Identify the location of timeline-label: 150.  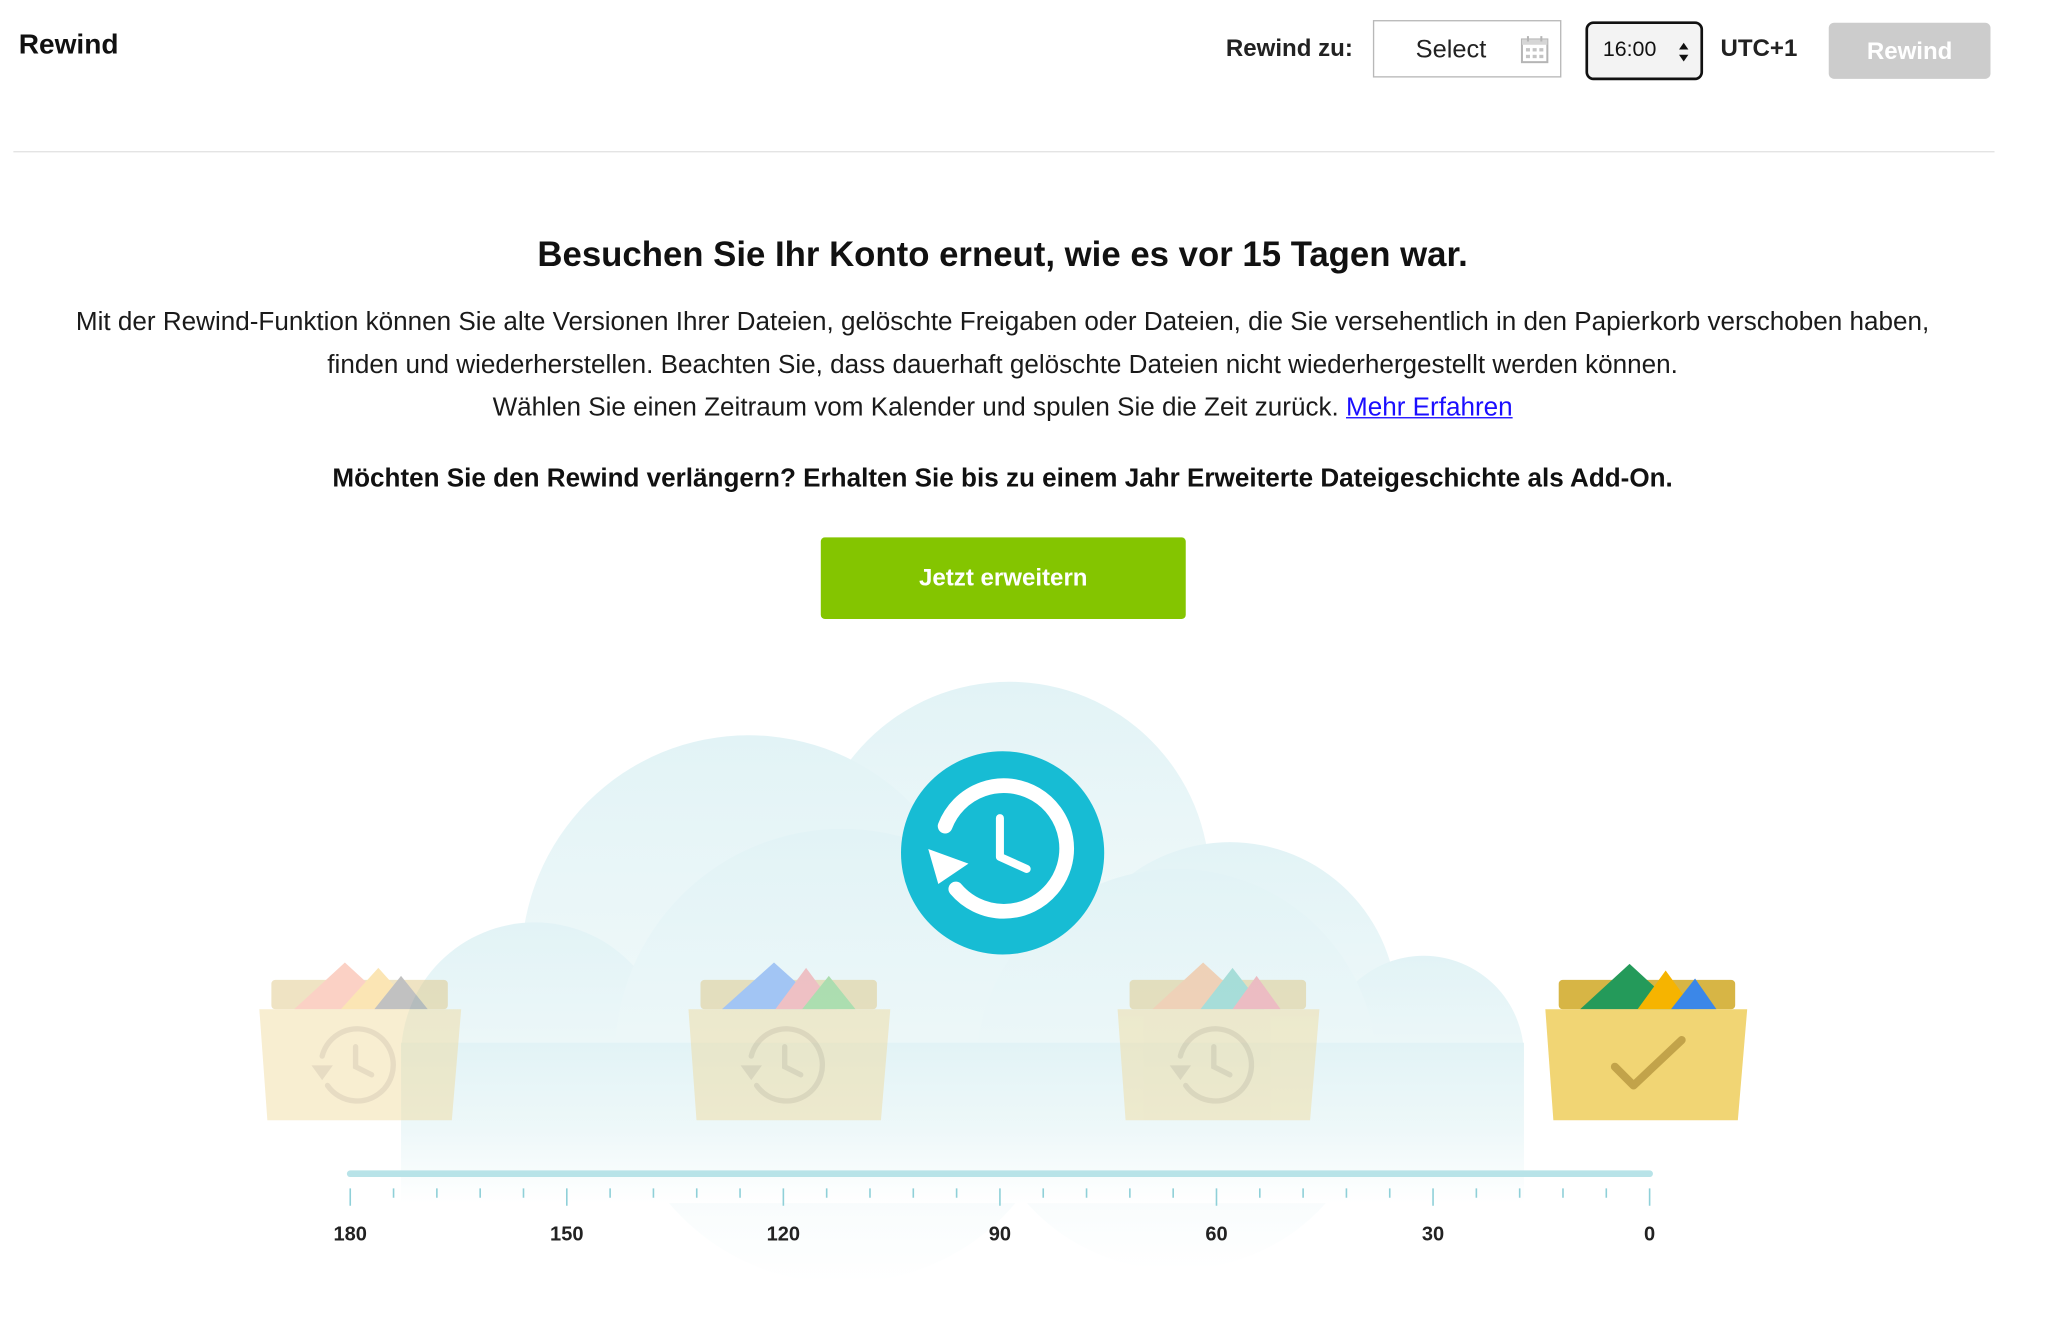
(566, 1235).